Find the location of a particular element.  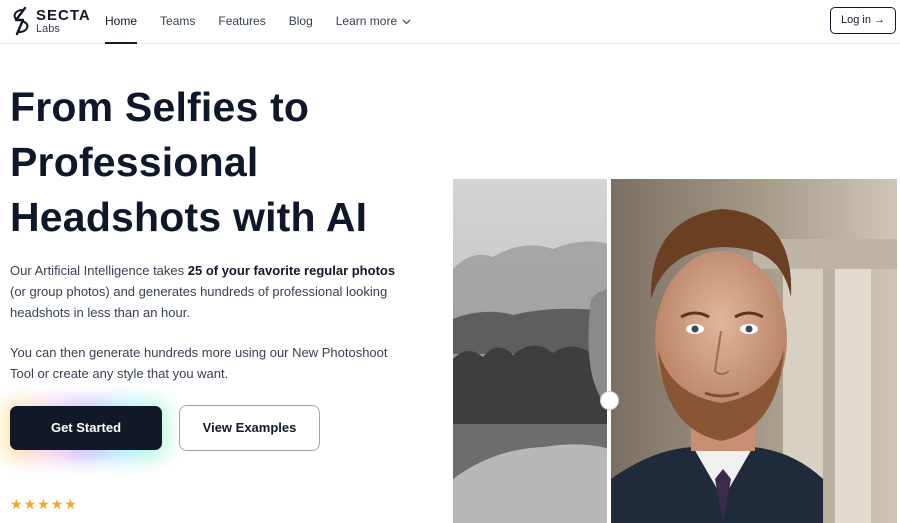

nav-blog: Blog is located at coordinates (301, 22).